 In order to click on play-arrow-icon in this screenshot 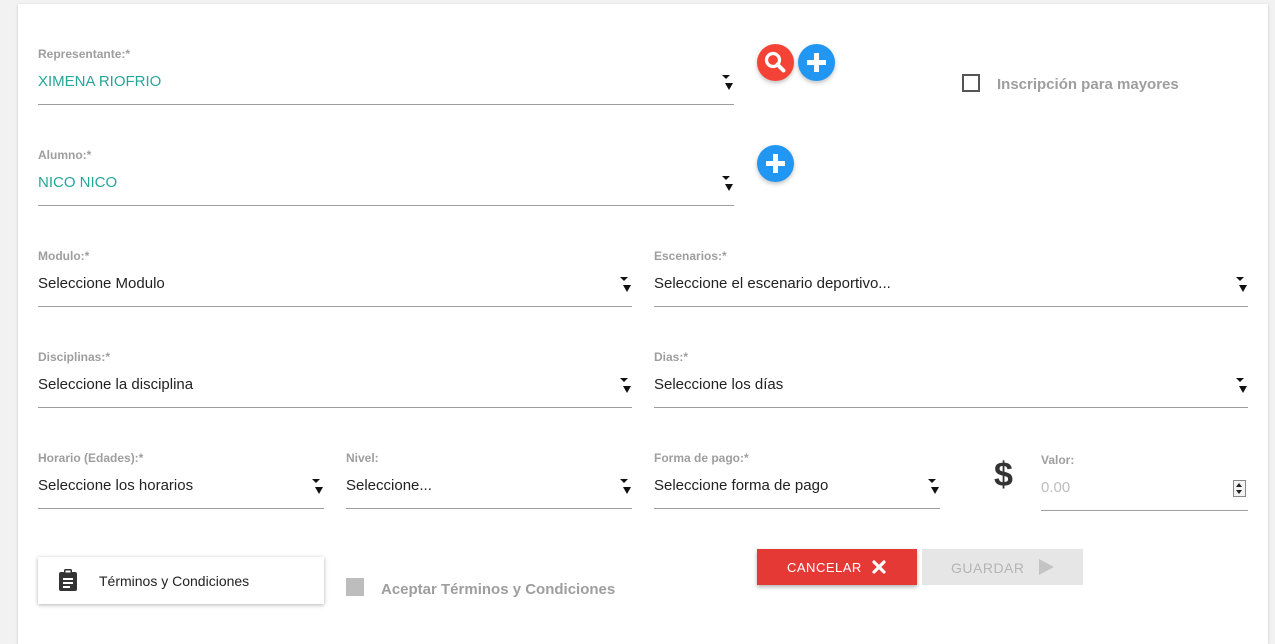, I will do `click(1046, 567)`.